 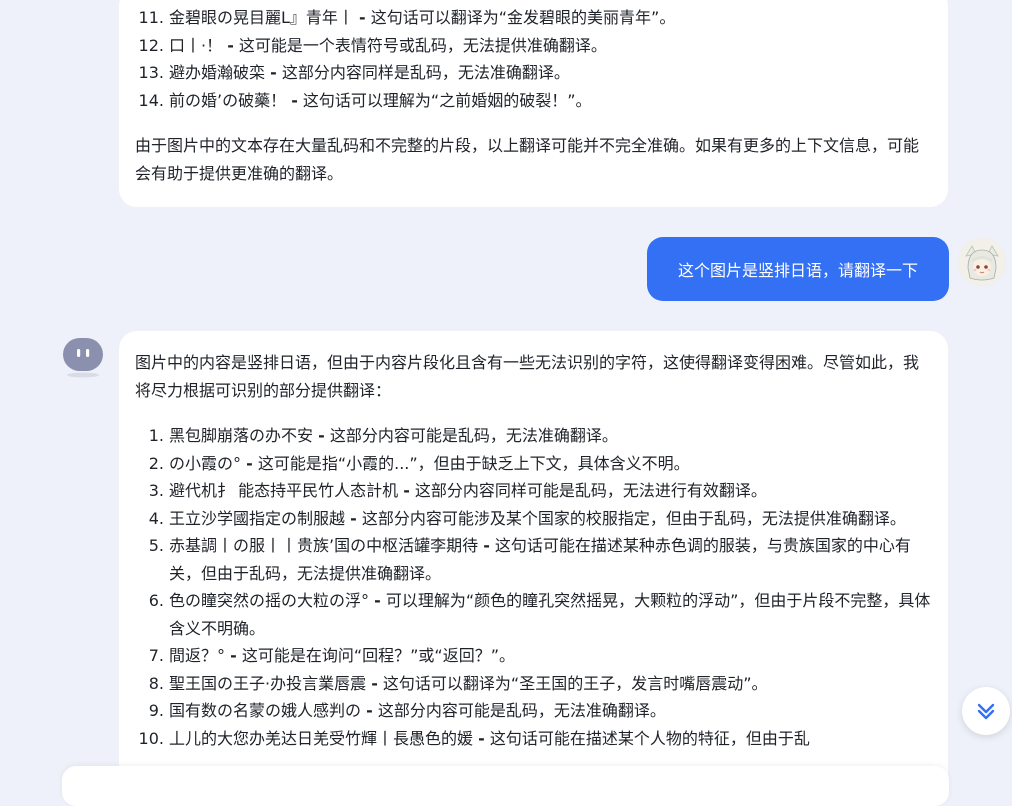 I want to click on double-chevron-down-icon, so click(x=986, y=711).